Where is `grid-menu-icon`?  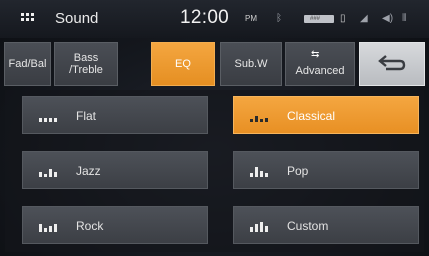
grid-menu-icon is located at coordinates (28, 18).